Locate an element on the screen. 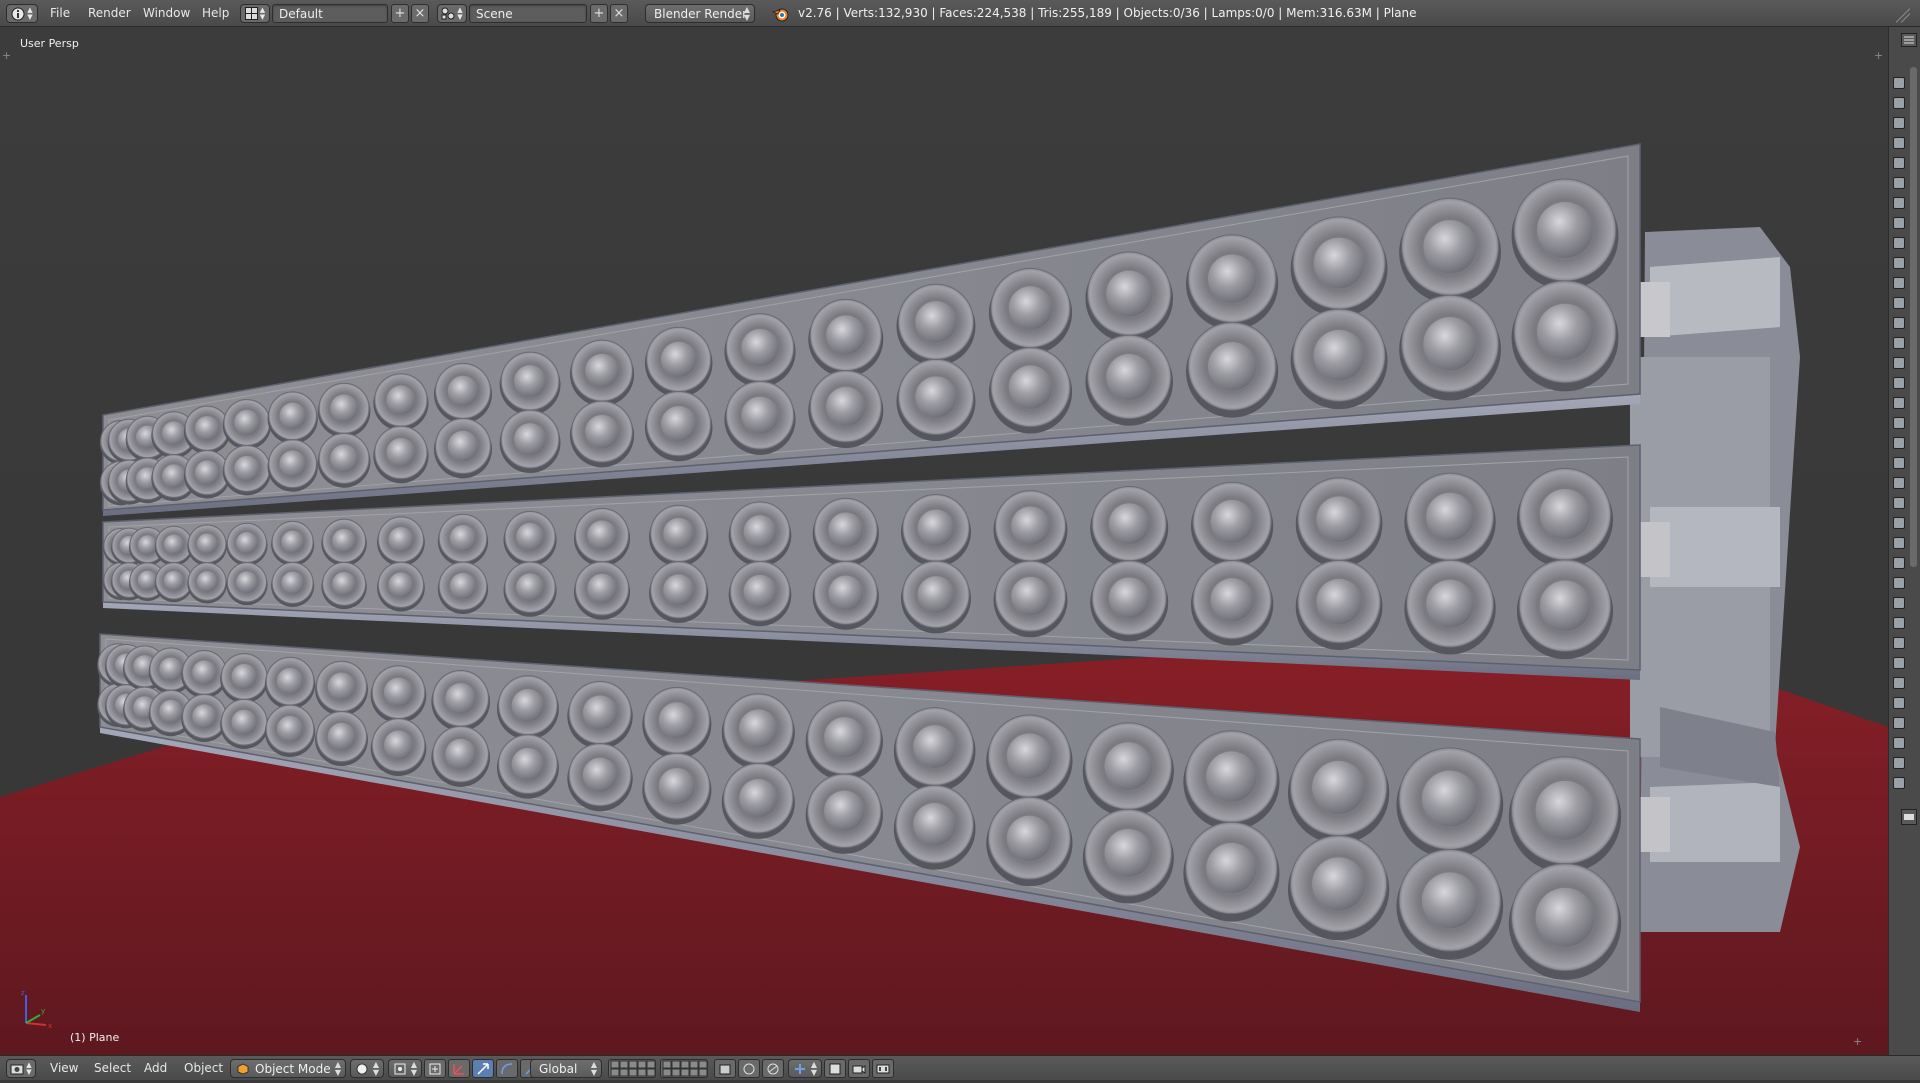 The height and width of the screenshot is (1083, 1920). screen-layout-field: Default is located at coordinates (330, 13).